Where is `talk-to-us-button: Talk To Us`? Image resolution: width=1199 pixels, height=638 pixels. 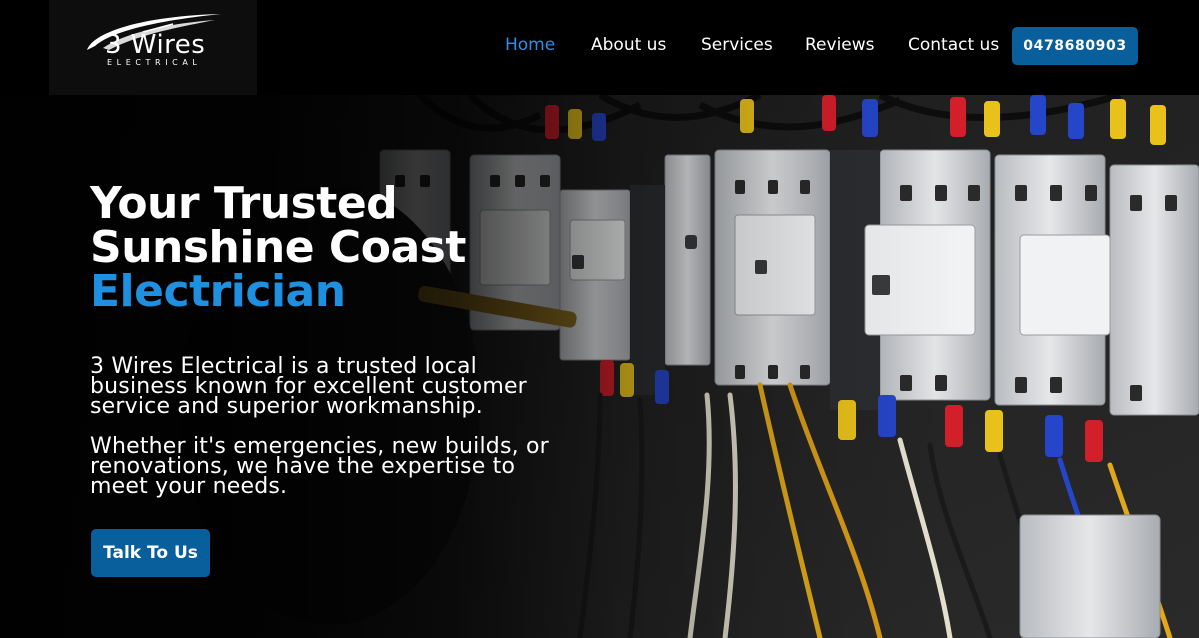
talk-to-us-button: Talk To Us is located at coordinates (150, 553).